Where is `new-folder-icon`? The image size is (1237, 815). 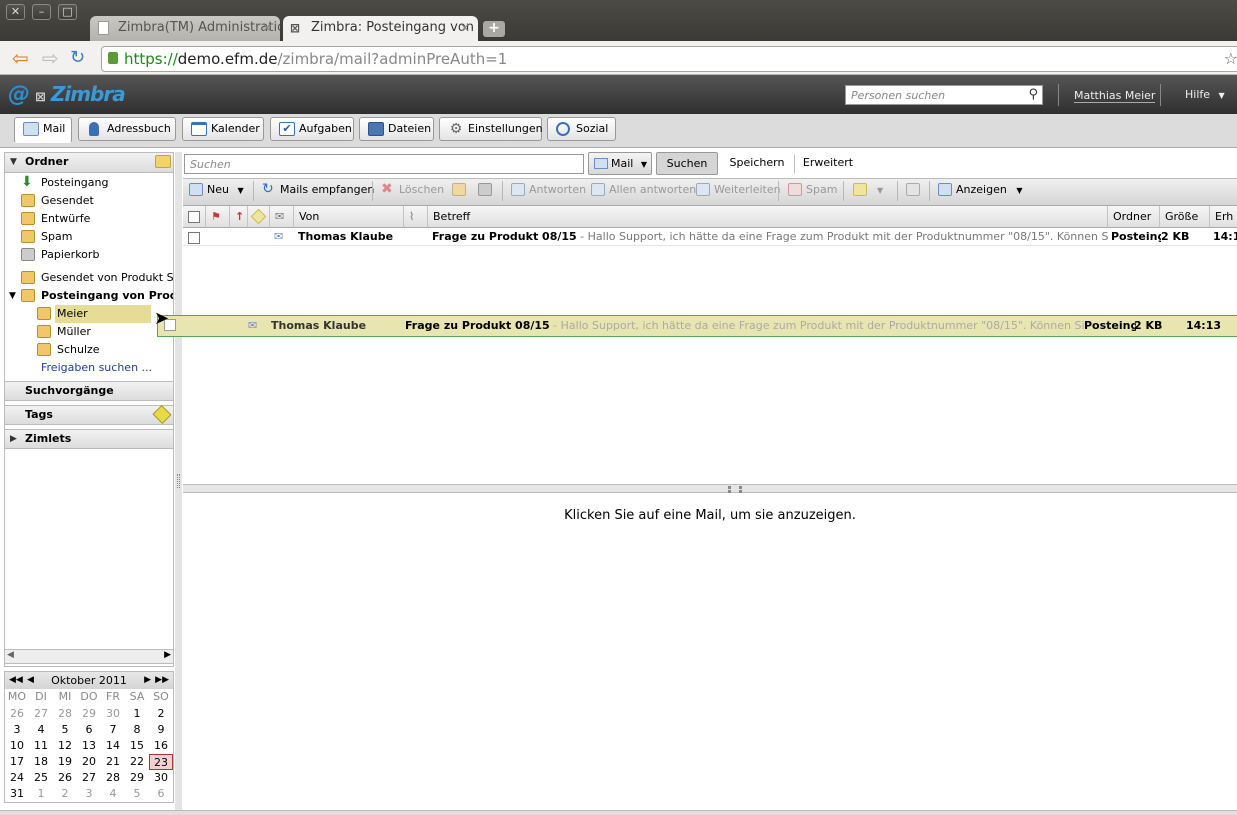 new-folder-icon is located at coordinates (163, 161).